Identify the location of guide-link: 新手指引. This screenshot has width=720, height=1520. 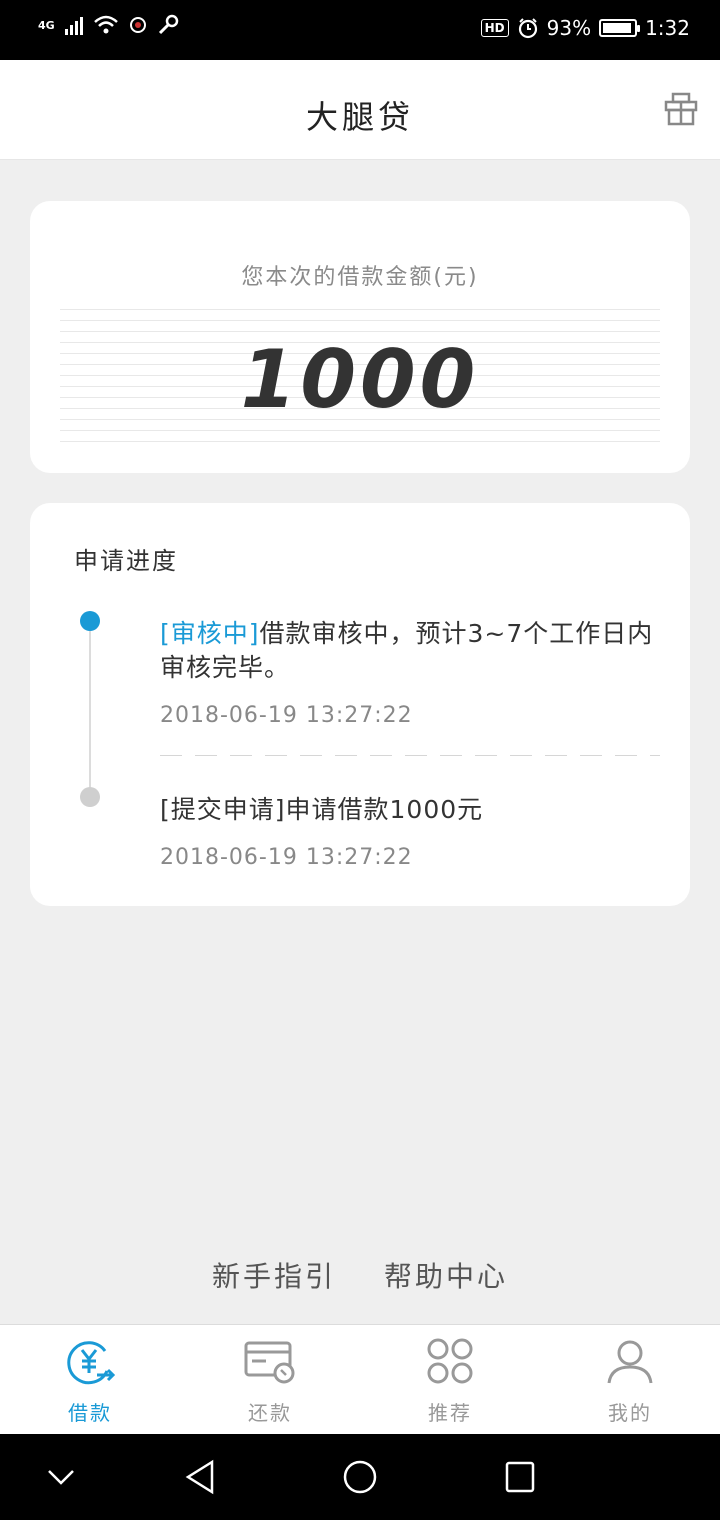
(274, 1276).